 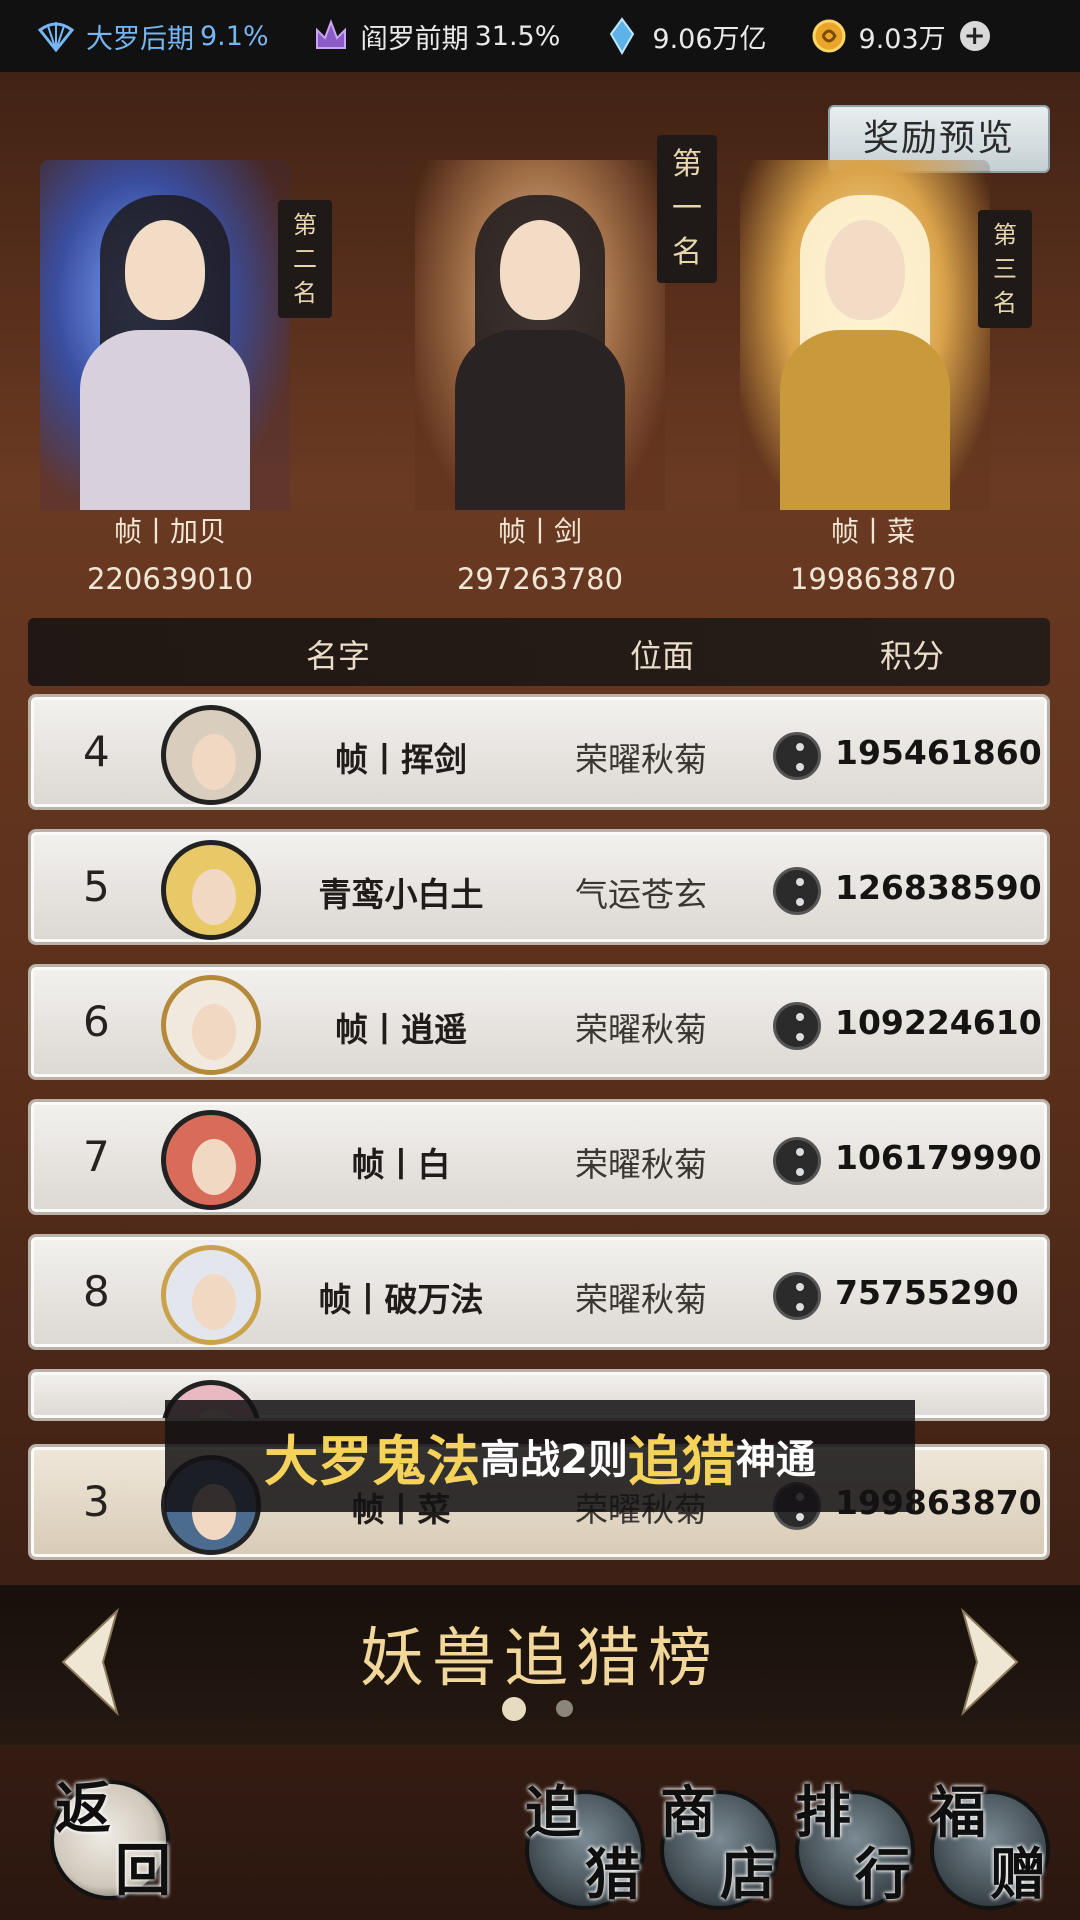 I want to click on caption-part-3: 追猎, so click(x=681, y=1461).